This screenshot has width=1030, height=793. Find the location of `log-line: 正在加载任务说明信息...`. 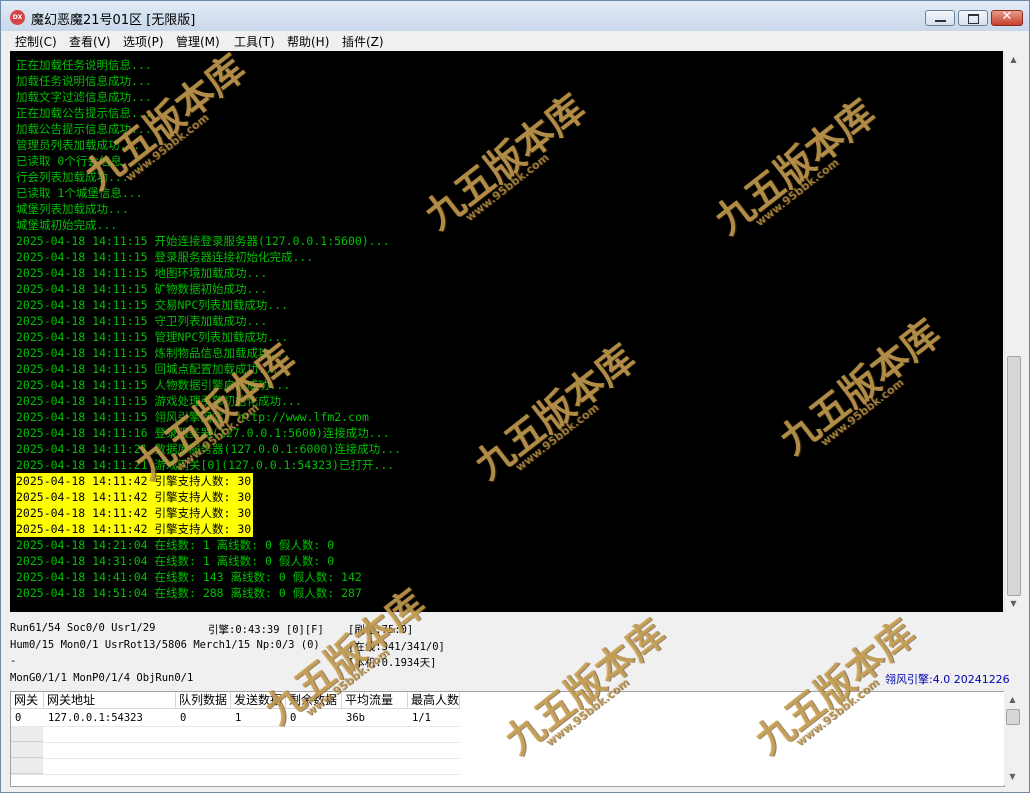

log-line: 正在加载任务说明信息... is located at coordinates (84, 65).